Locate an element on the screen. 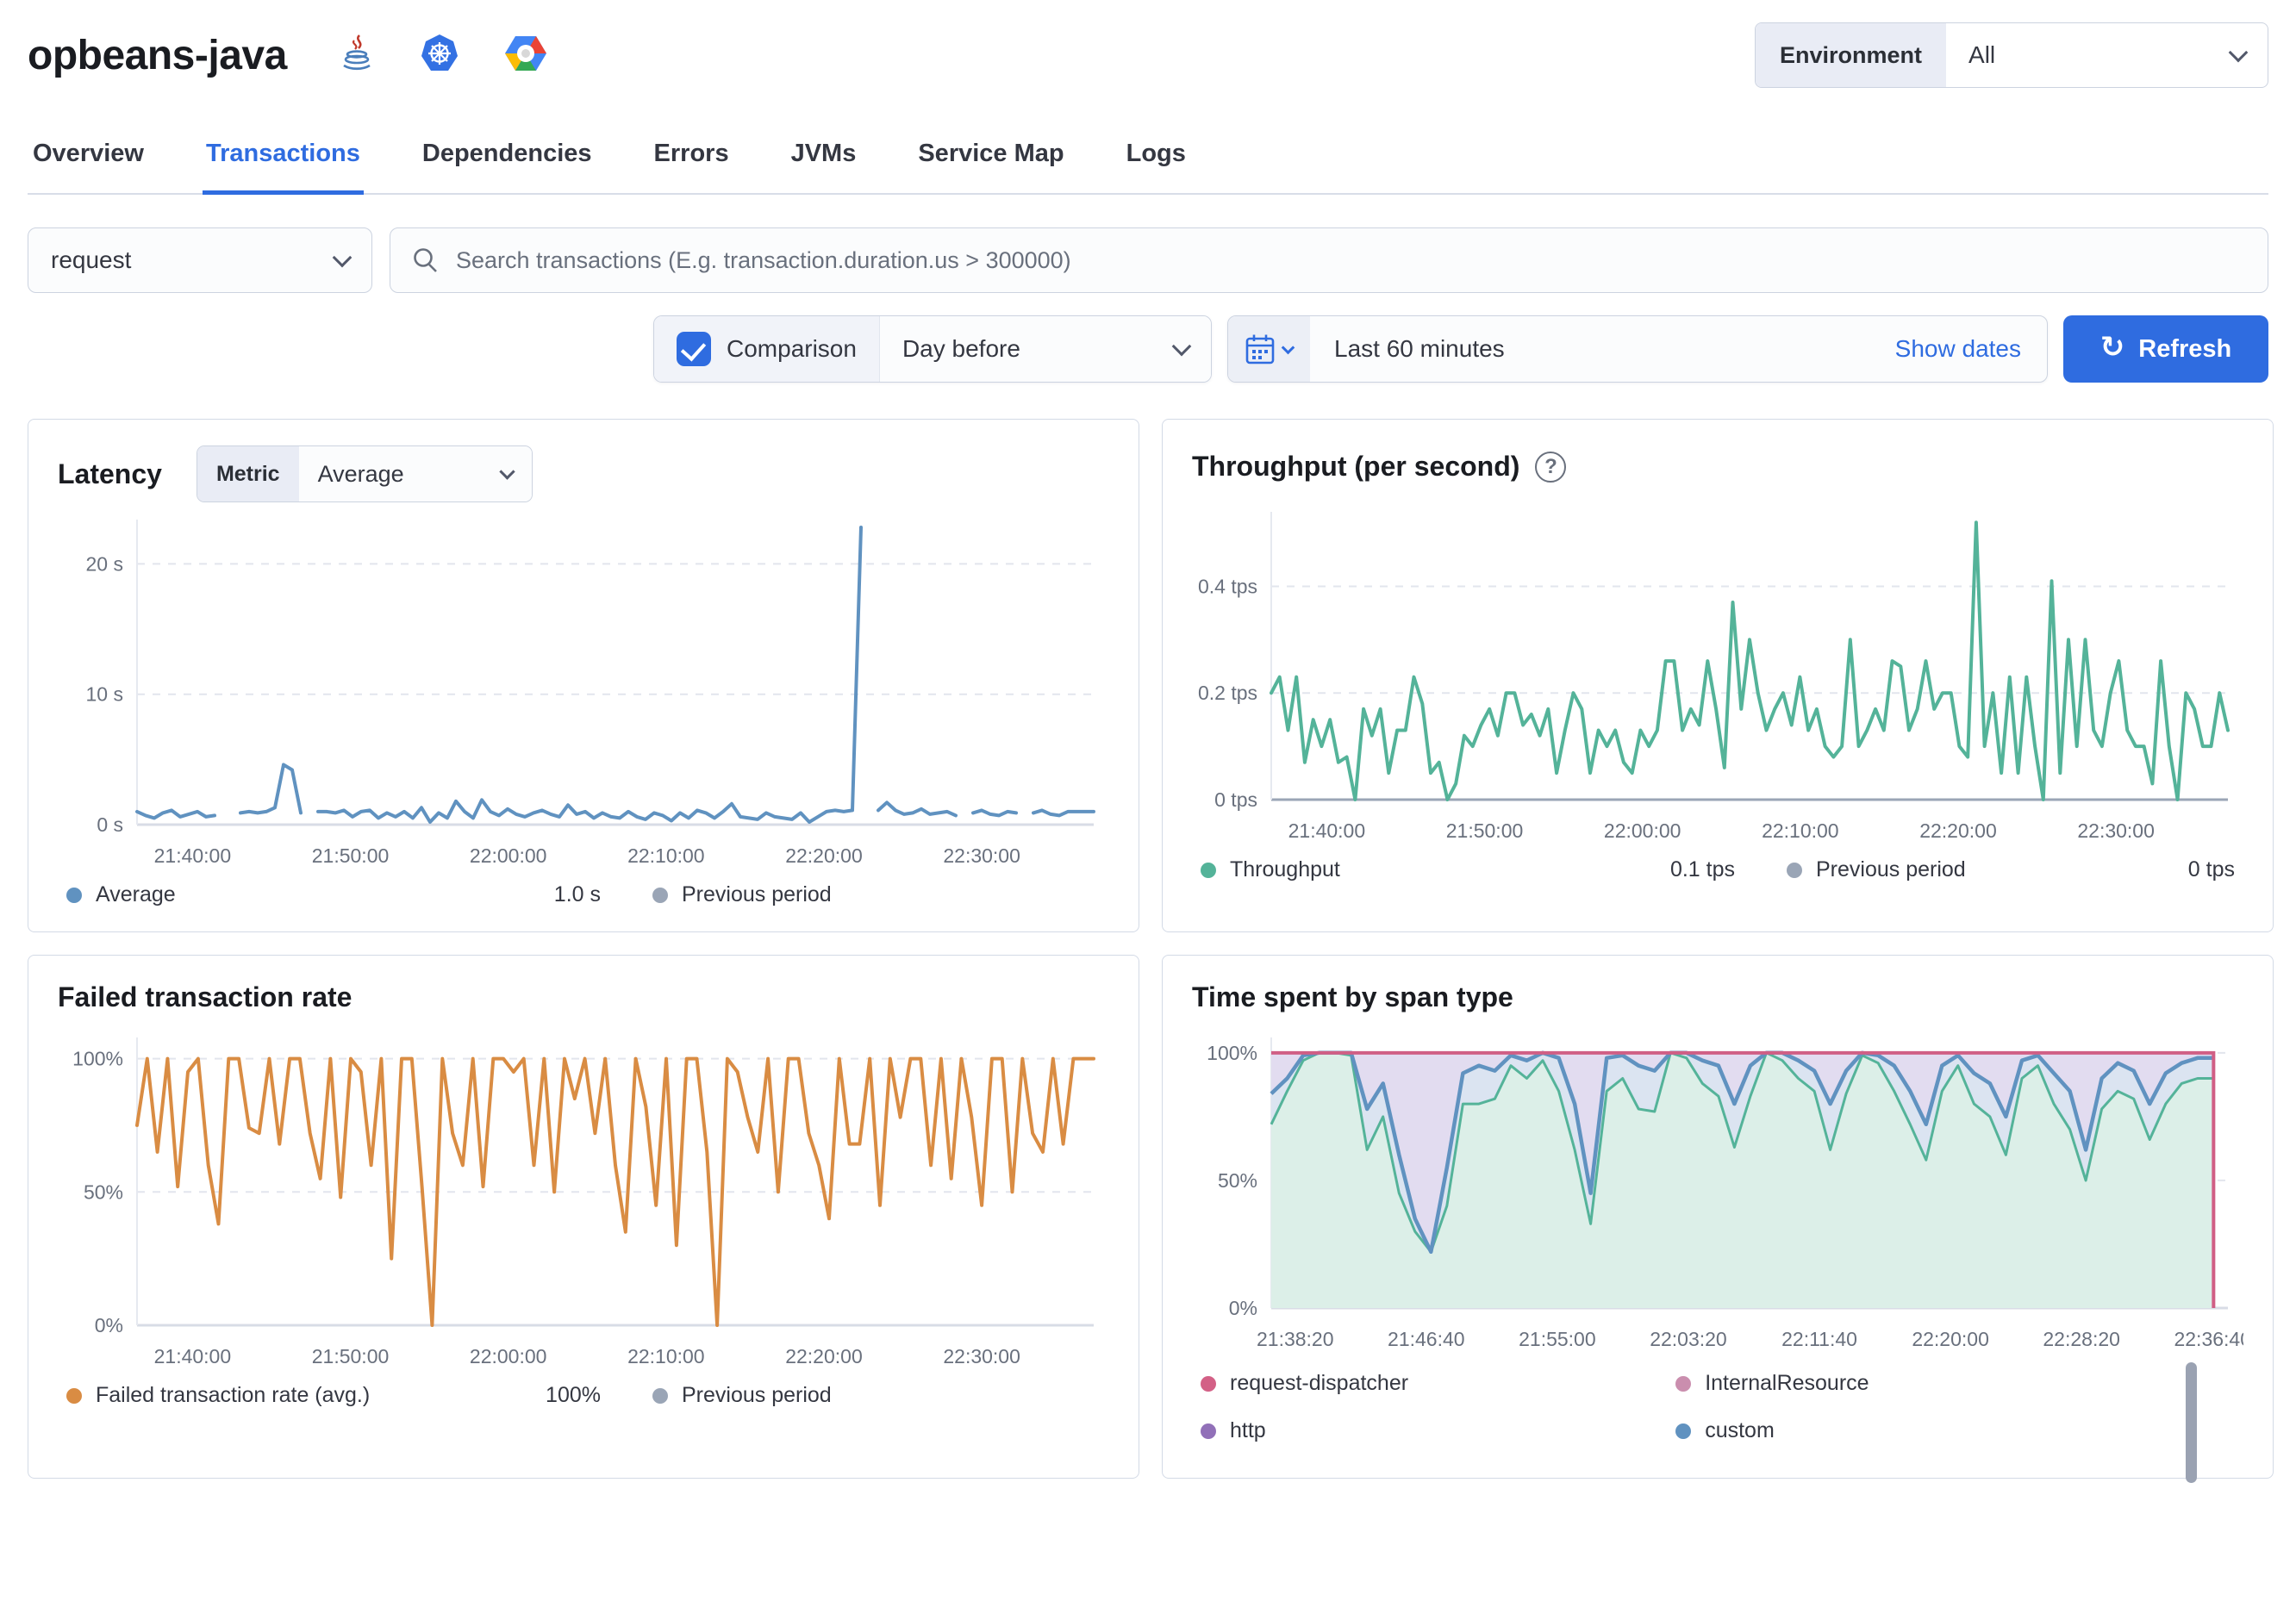 The image size is (2296, 1601). refresh-icon: ↻ is located at coordinates (2112, 347).